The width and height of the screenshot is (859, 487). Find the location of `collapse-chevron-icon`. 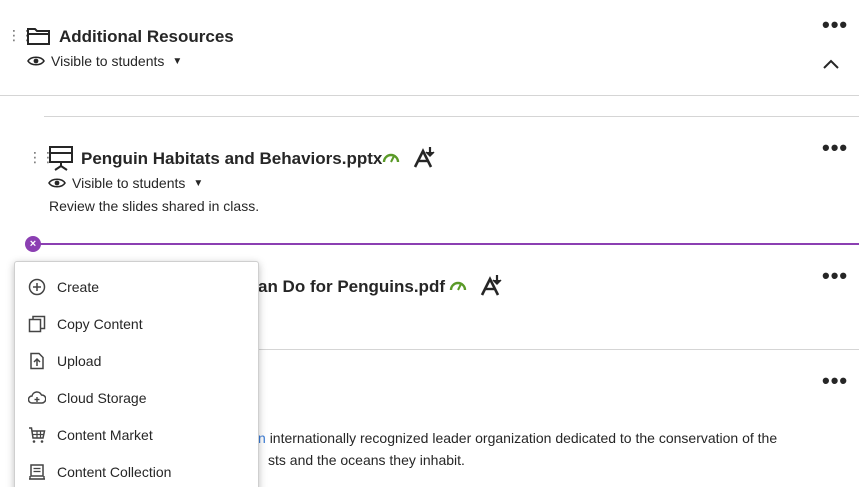

collapse-chevron-icon is located at coordinates (831, 66).